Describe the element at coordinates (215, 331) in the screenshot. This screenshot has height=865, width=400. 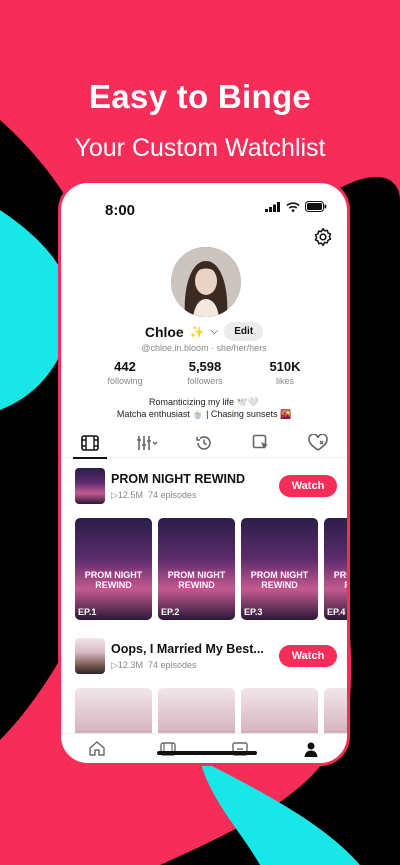
I see `chevron-down-icon: ⌵` at that location.